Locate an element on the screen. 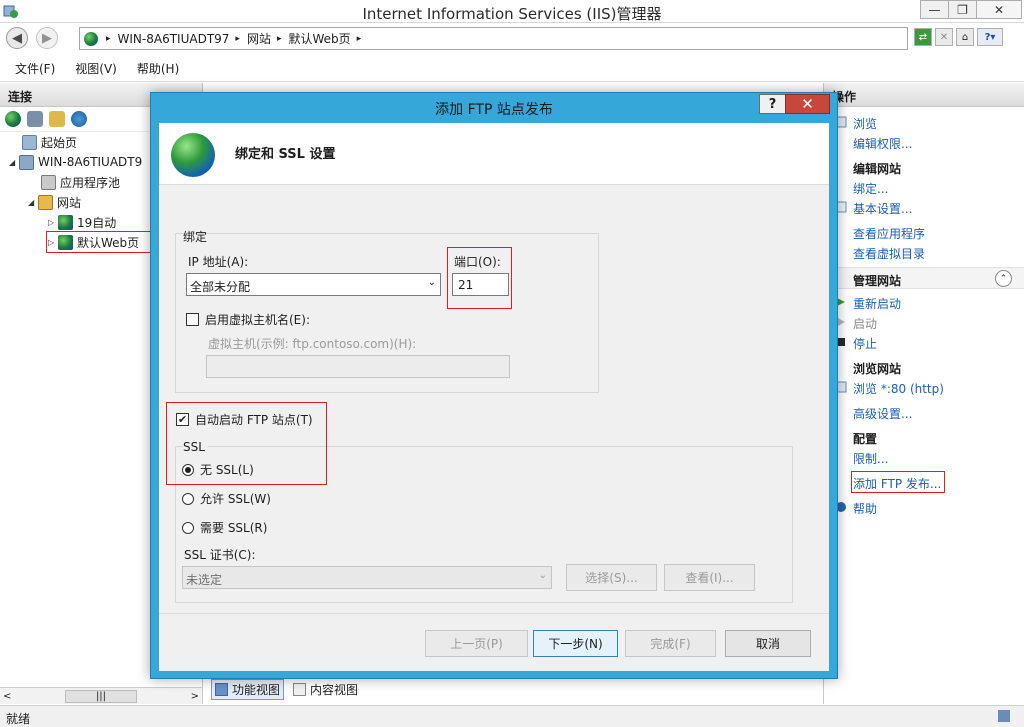 The width and height of the screenshot is (1024, 727). tree-label: WIN-8A6TIUADT9 is located at coordinates (90, 162).